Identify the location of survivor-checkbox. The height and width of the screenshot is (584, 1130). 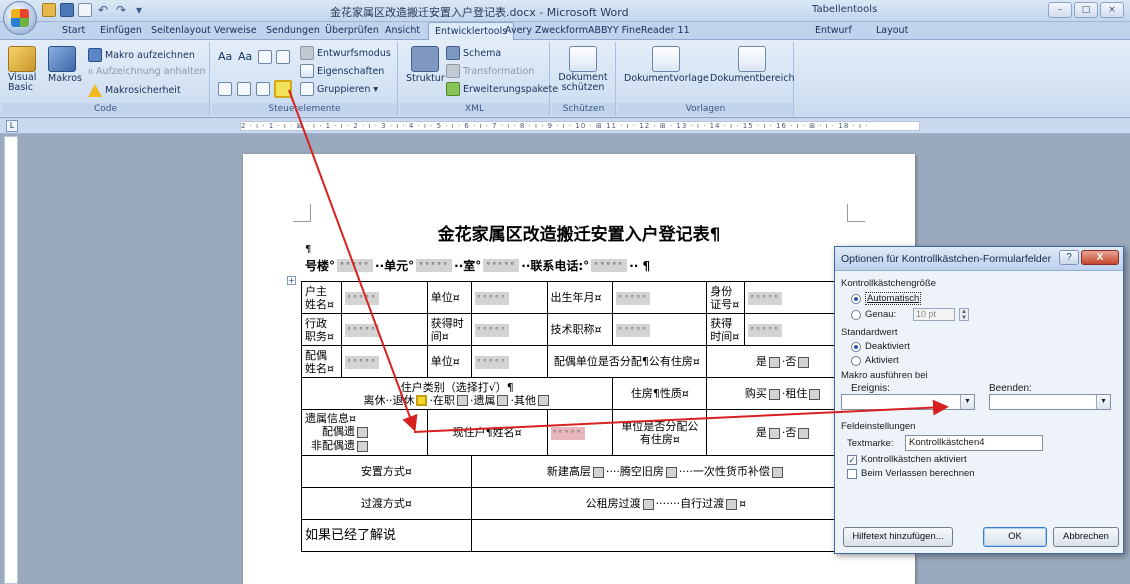
(503, 400).